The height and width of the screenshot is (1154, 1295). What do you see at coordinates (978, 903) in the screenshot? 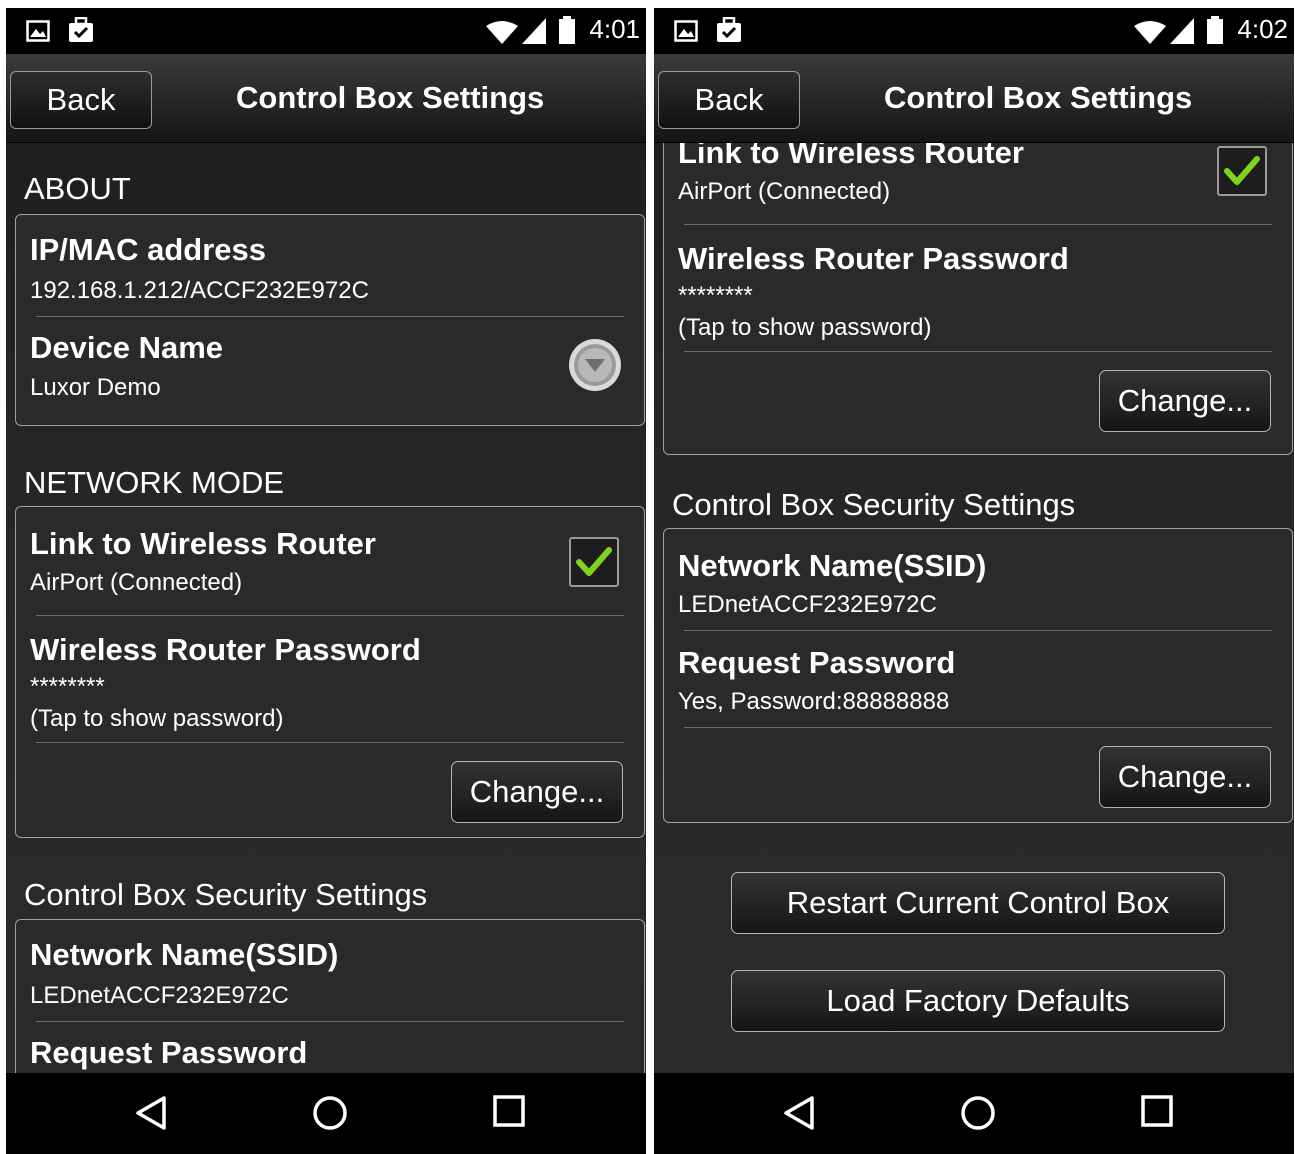
I see `restart-control-box-button: Restart Current Control Box` at bounding box center [978, 903].